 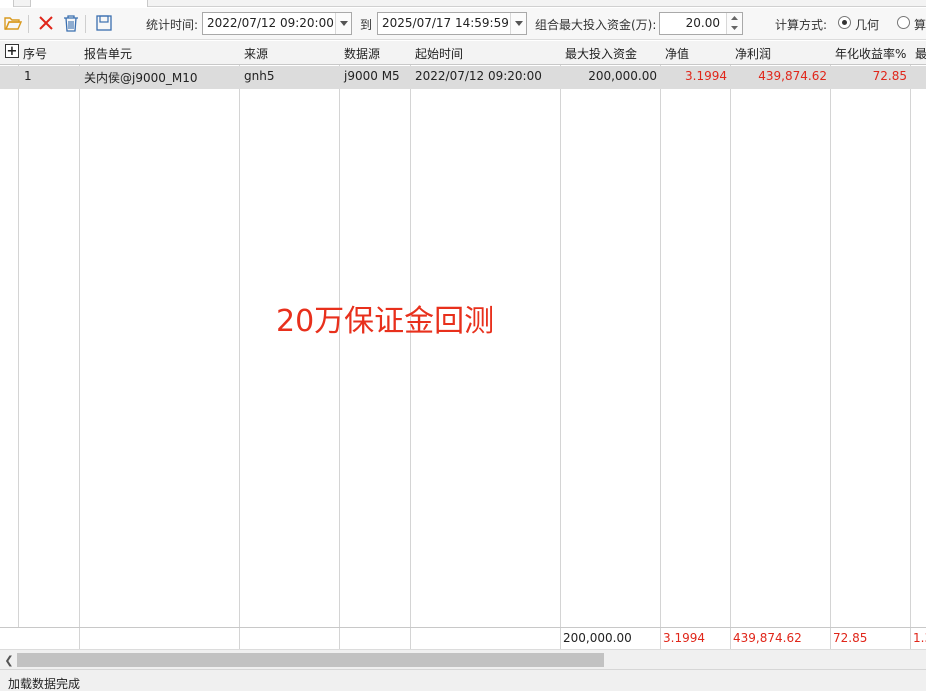 What do you see at coordinates (684, 638) in the screenshot?
I see `footer-net-value: 3.1994` at bounding box center [684, 638].